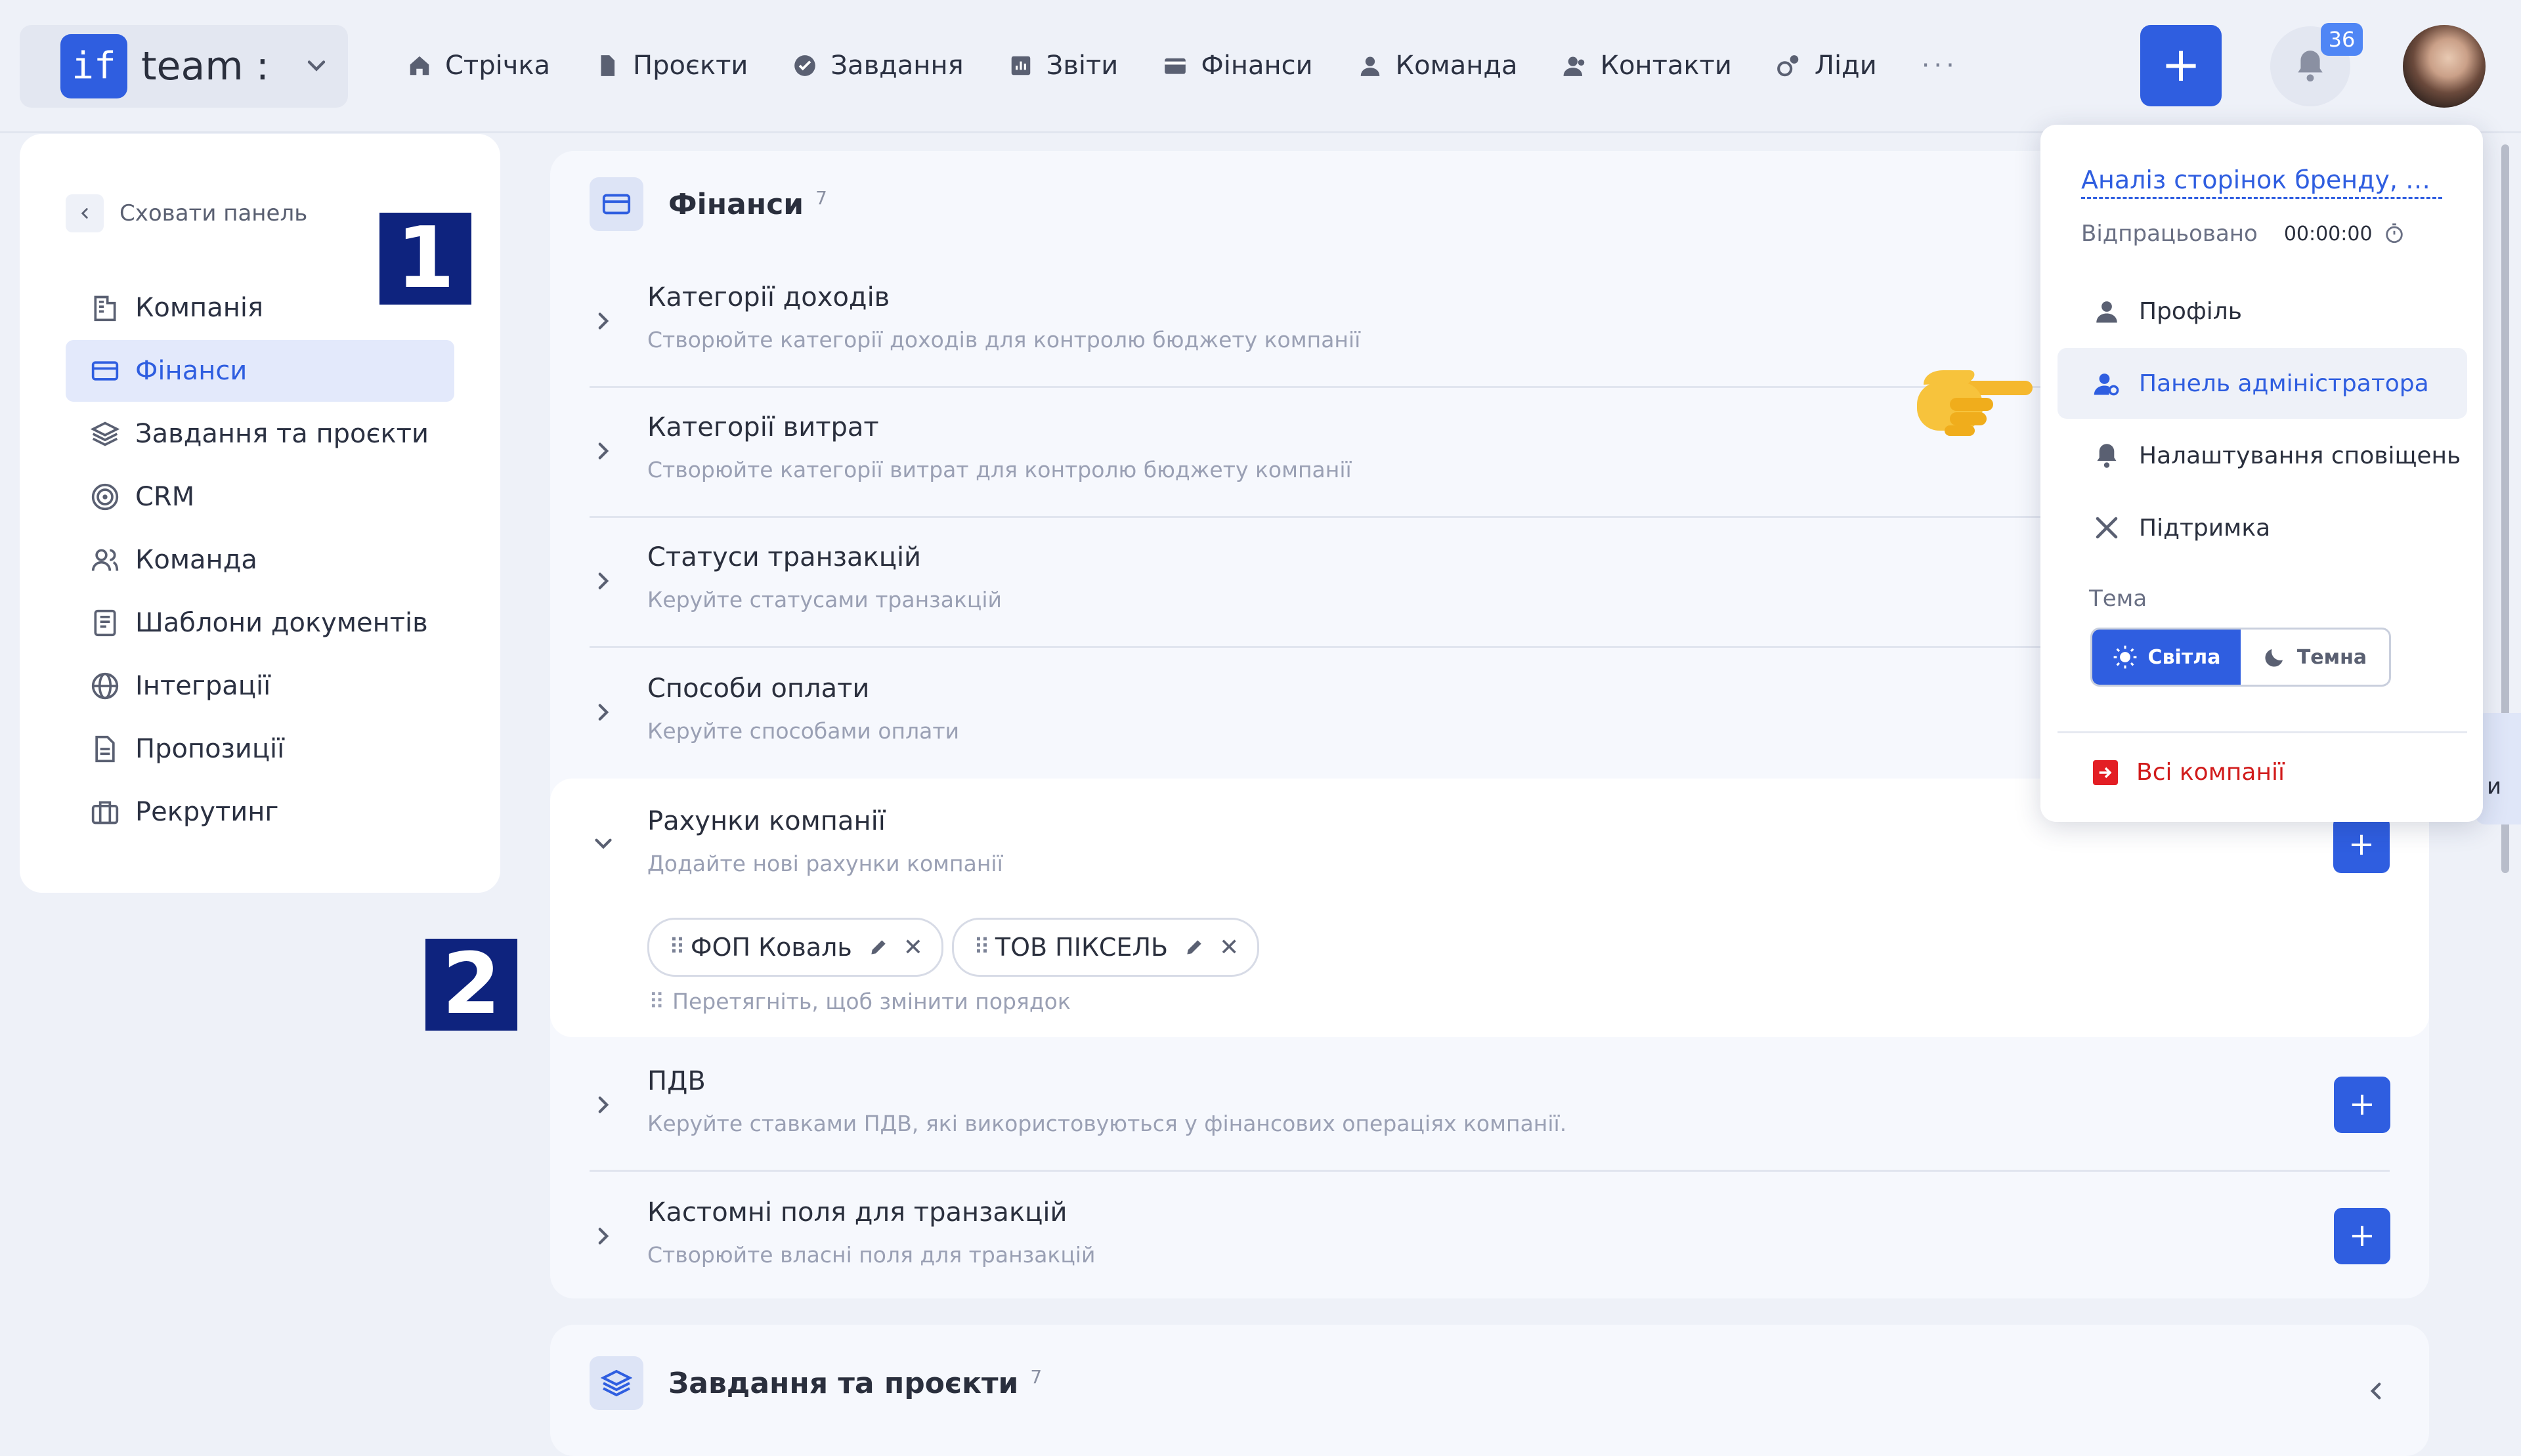 The height and width of the screenshot is (1456, 2521). Describe the element at coordinates (1846, 66) in the screenshot. I see `nav-label: Ліди` at that location.